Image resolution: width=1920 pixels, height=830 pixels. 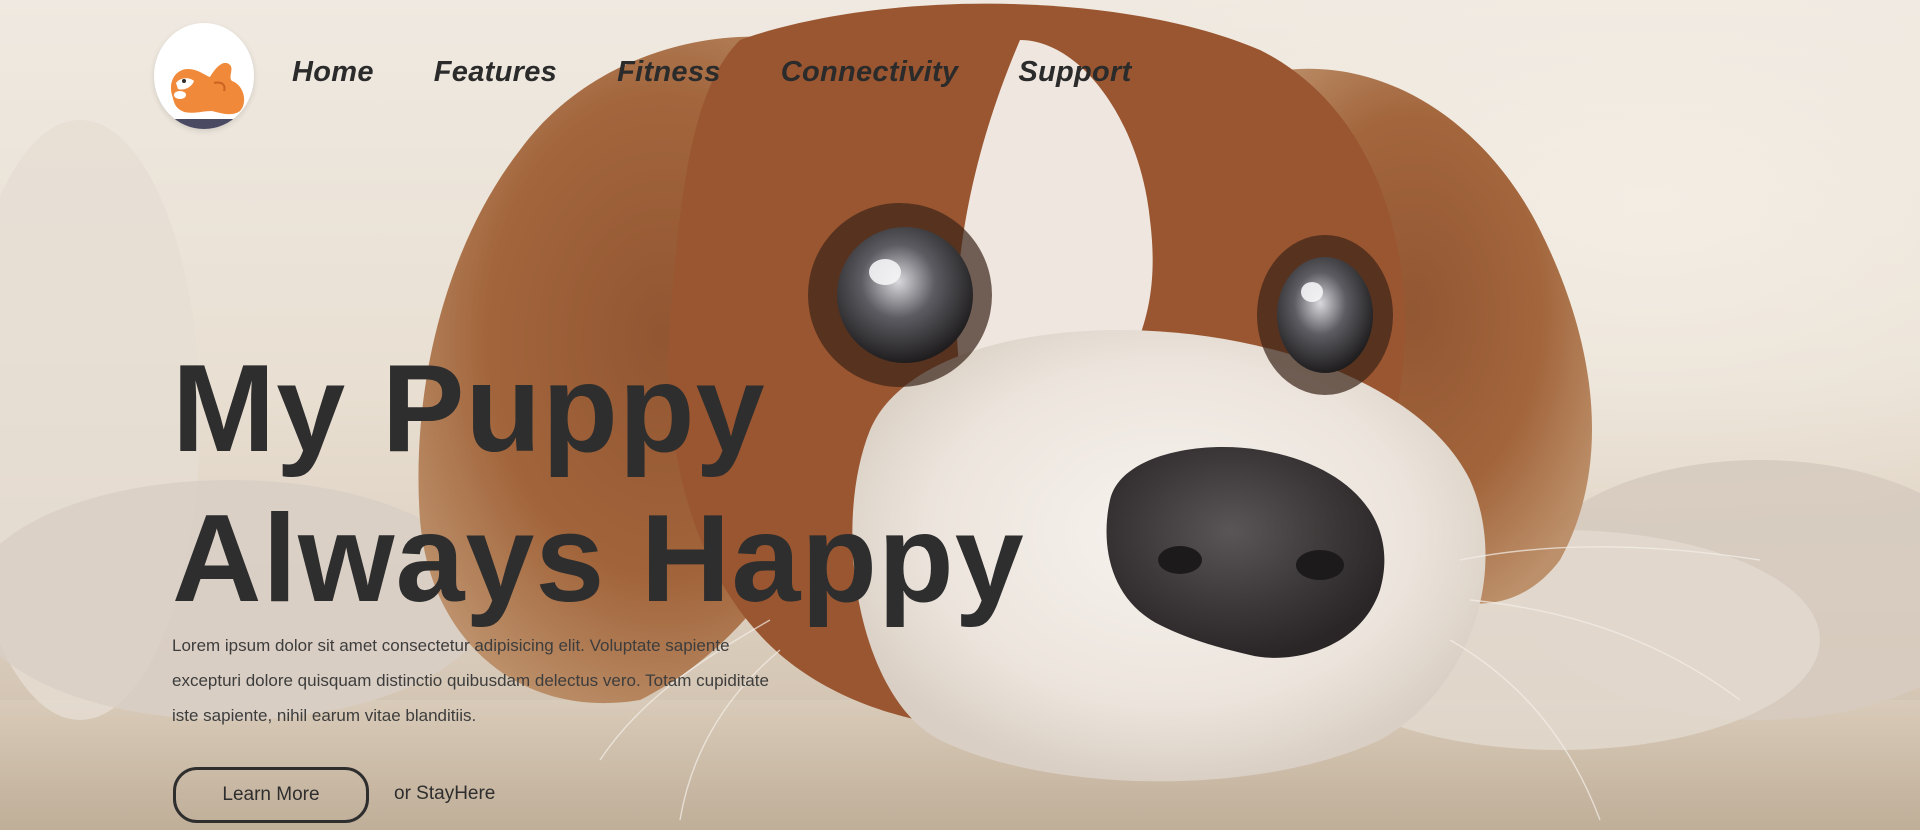 What do you see at coordinates (669, 72) in the screenshot?
I see `nav-item-fitness: Fitness` at bounding box center [669, 72].